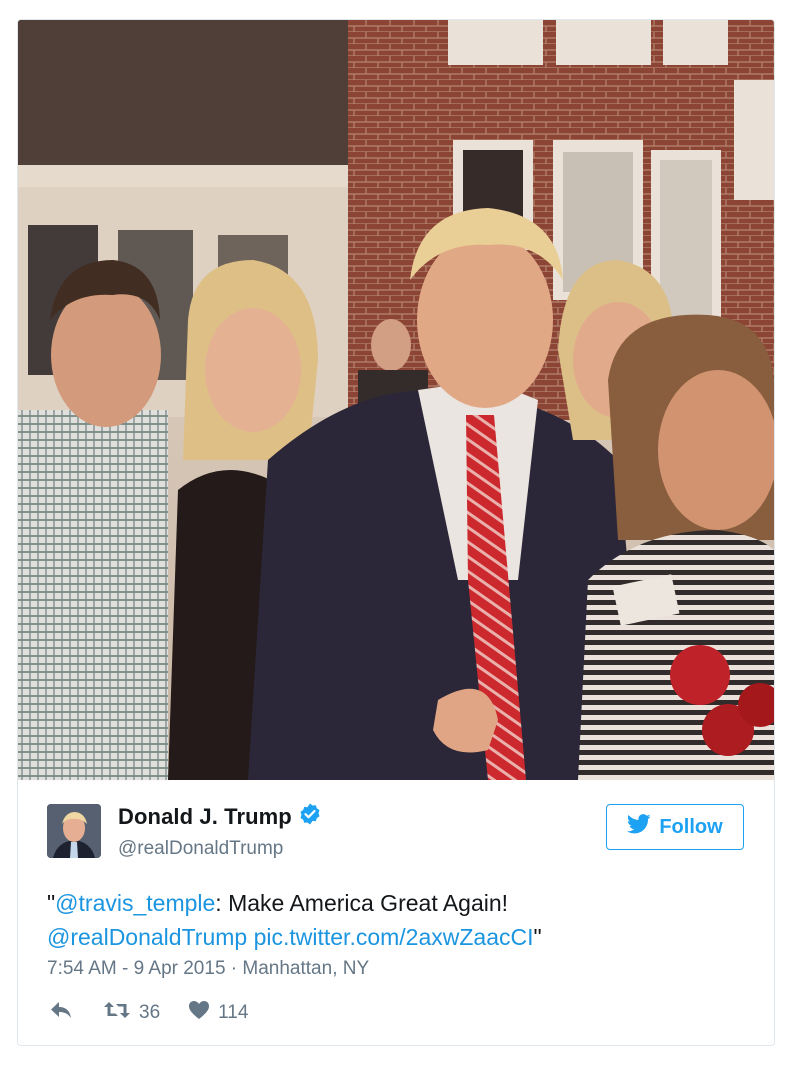 This screenshot has height=1067, width=799. I want to click on retweet-count: 36, so click(150, 1012).